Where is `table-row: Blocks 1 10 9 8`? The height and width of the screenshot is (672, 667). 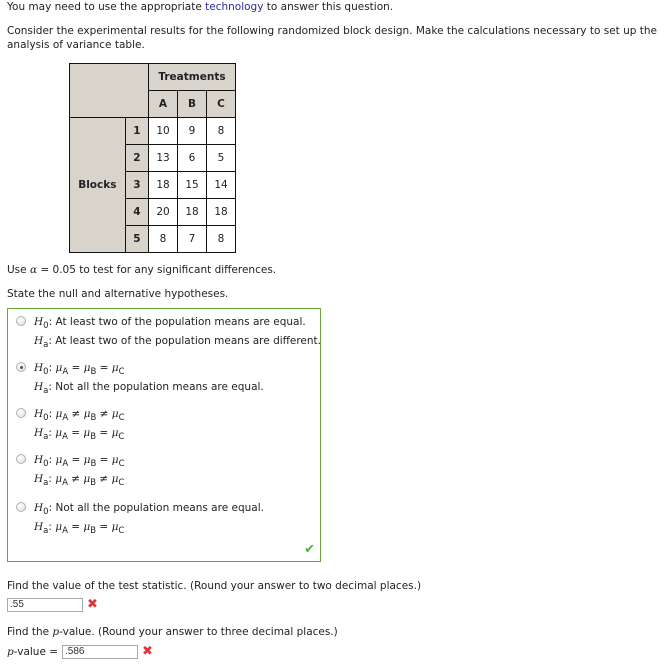
table-row: Blocks 1 10 9 8 is located at coordinates (152, 185).